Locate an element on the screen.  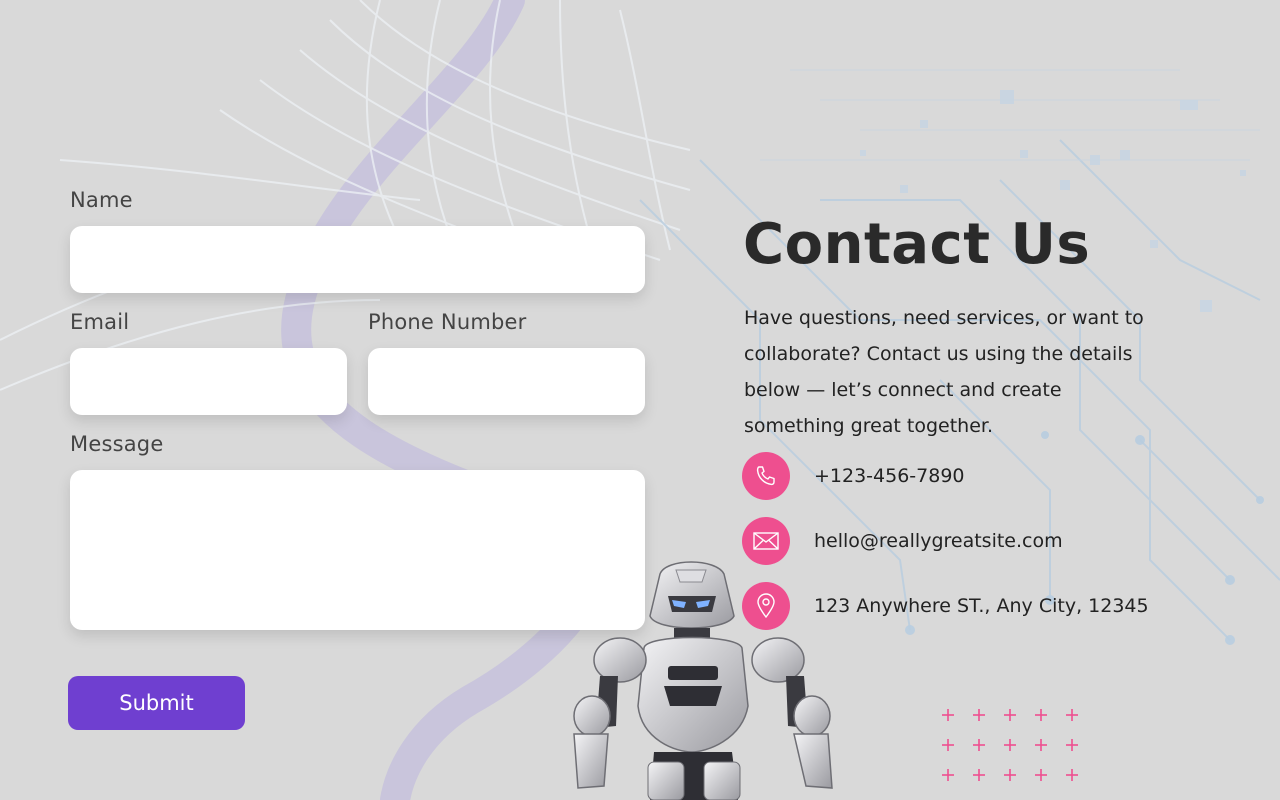
name-input is located at coordinates (357, 259).